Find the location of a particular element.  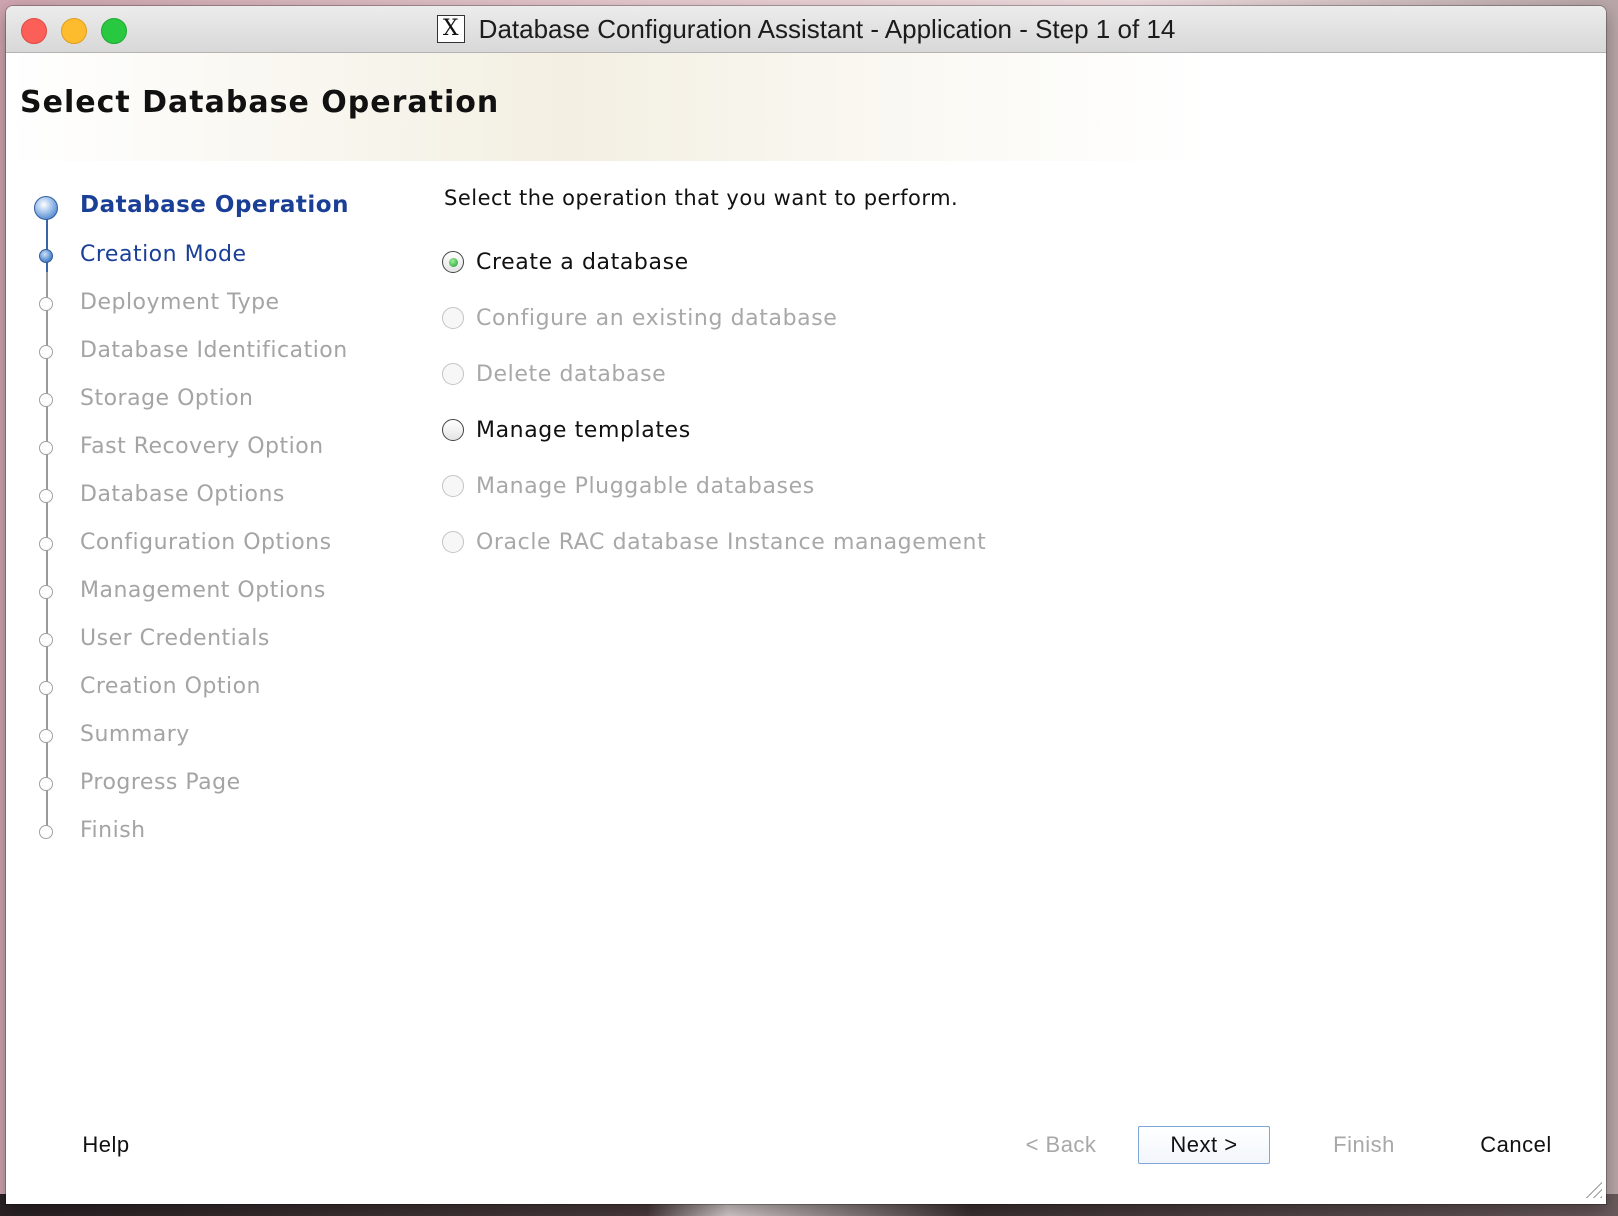

nav-step: Database Operation is located at coordinates (216, 210).